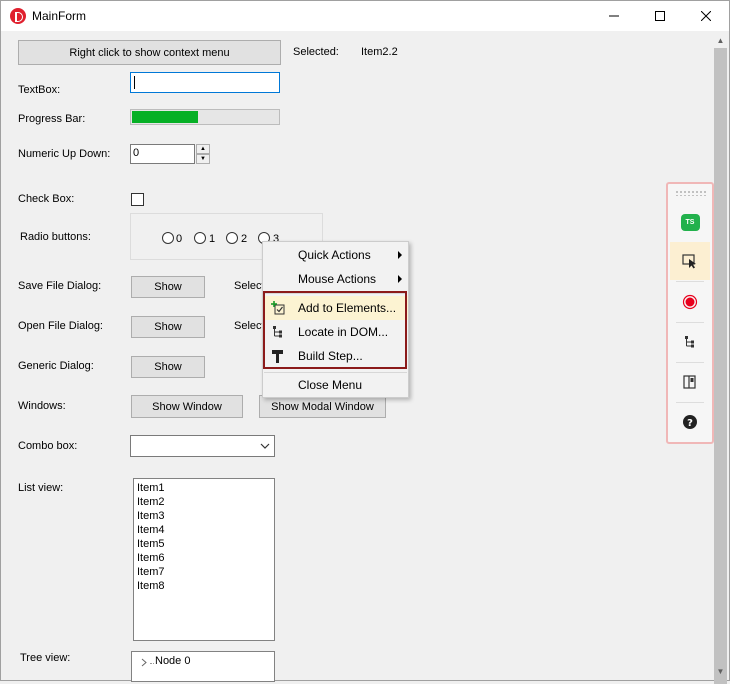  I want to click on radio-buttons-label: Radio buttons:, so click(55, 237).